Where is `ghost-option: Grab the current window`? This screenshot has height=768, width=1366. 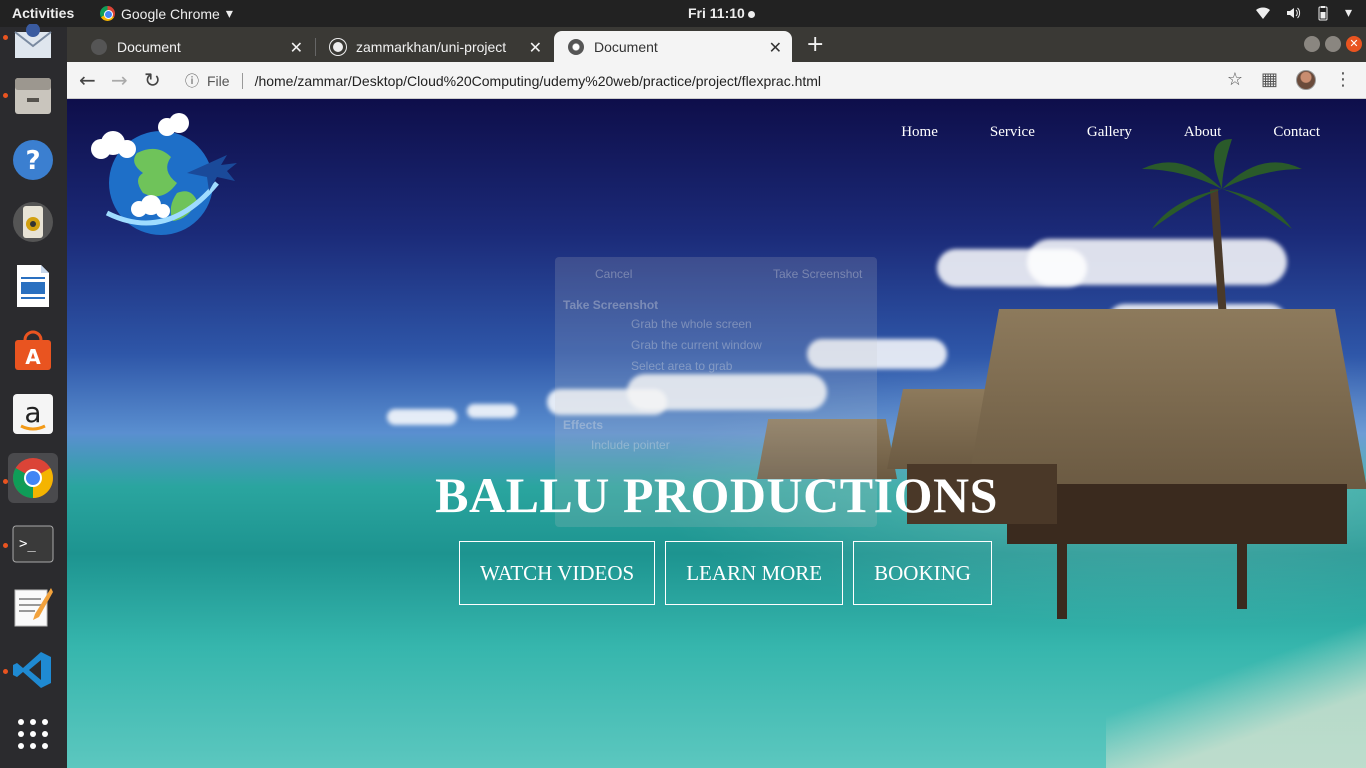 ghost-option: Grab the current window is located at coordinates (696, 345).